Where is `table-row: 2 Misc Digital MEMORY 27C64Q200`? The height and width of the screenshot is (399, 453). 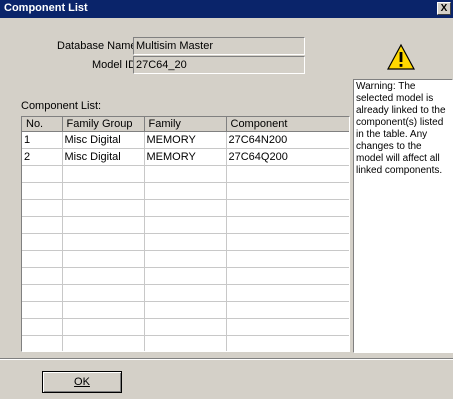 table-row: 2 Misc Digital MEMORY 27C64Q200 is located at coordinates (185, 157).